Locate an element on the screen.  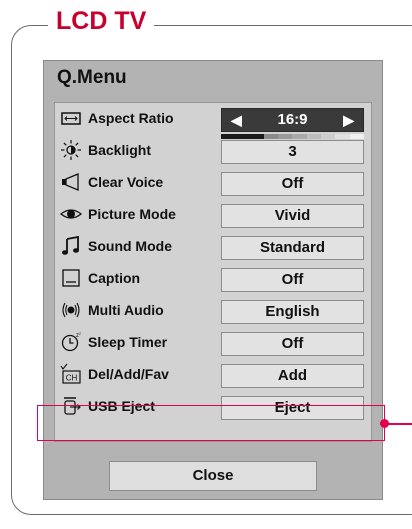
caption-icon is located at coordinates (71, 278).